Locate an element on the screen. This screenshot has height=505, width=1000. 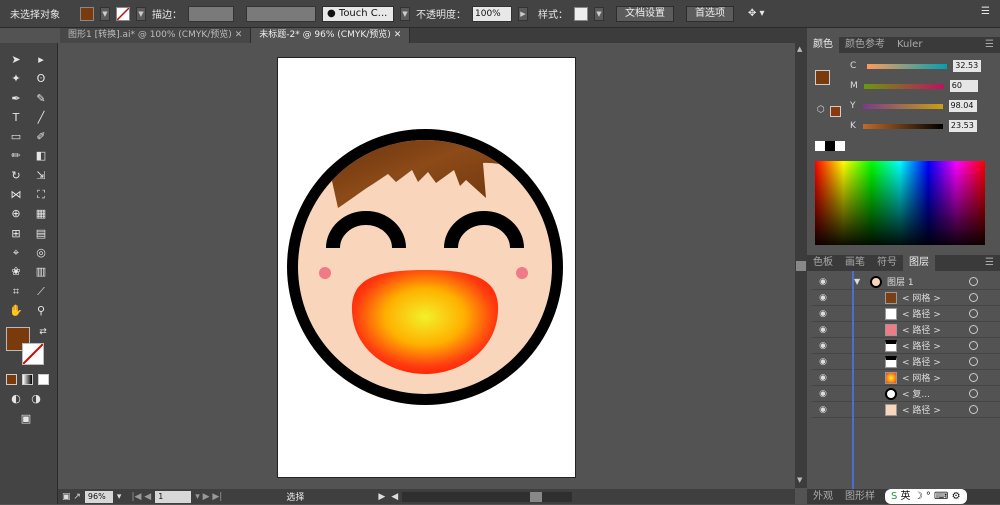
stroke-dropdown: ▼ is located at coordinates (141, 13).